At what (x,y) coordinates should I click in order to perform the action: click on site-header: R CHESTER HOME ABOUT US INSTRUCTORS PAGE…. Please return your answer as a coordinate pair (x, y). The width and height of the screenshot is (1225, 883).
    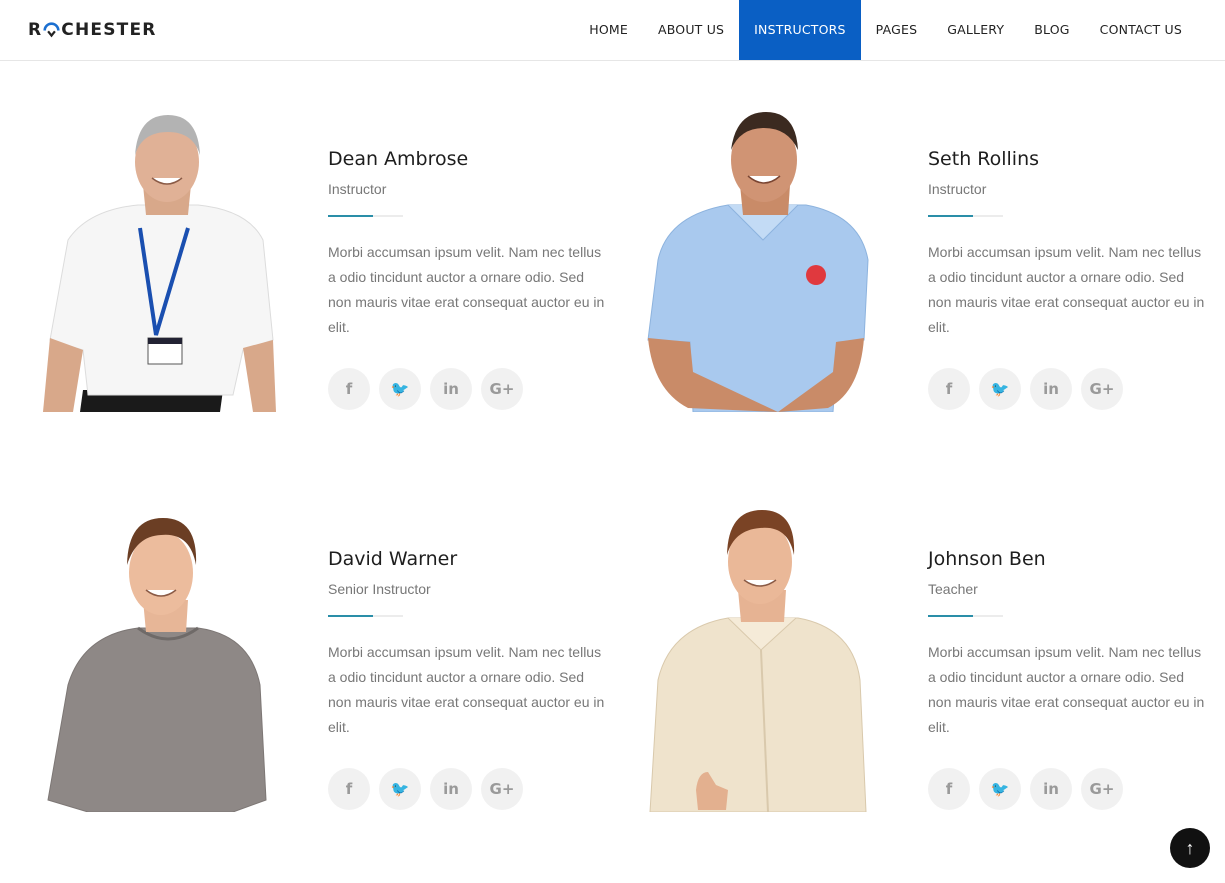
    Looking at the image, I should click on (612, 30).